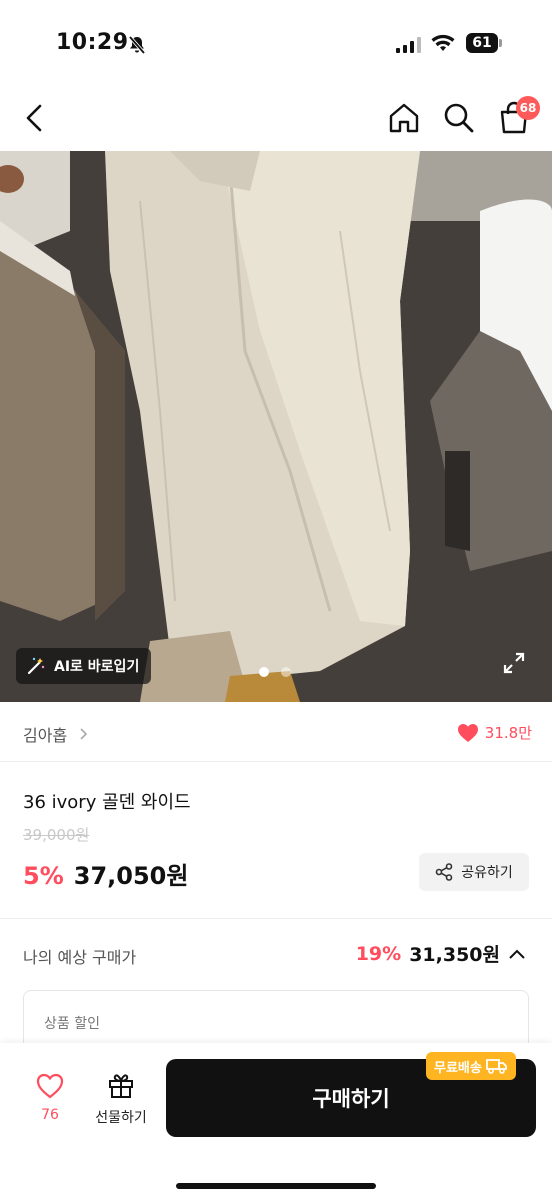  Describe the element at coordinates (50, 1101) in the screenshot. I see `wishlist-button: 76` at that location.